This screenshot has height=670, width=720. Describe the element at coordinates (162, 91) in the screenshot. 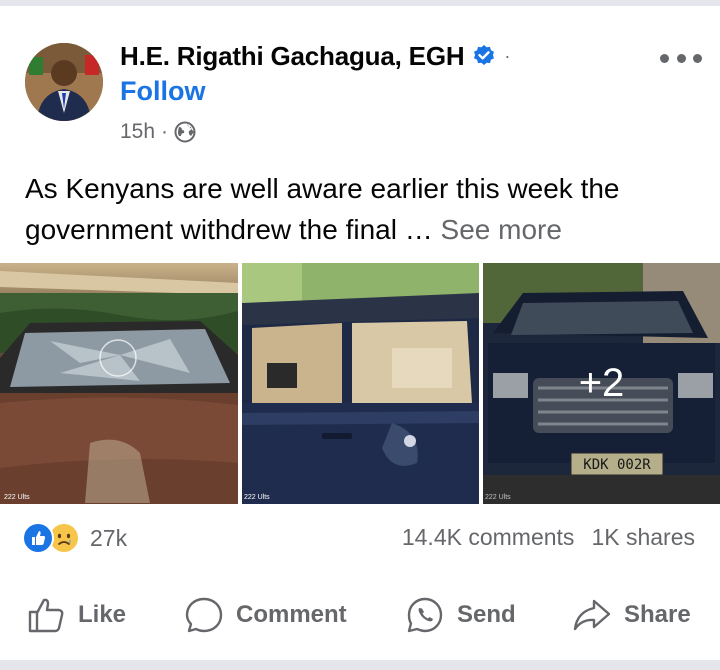

I see `follow-button: Follow` at that location.